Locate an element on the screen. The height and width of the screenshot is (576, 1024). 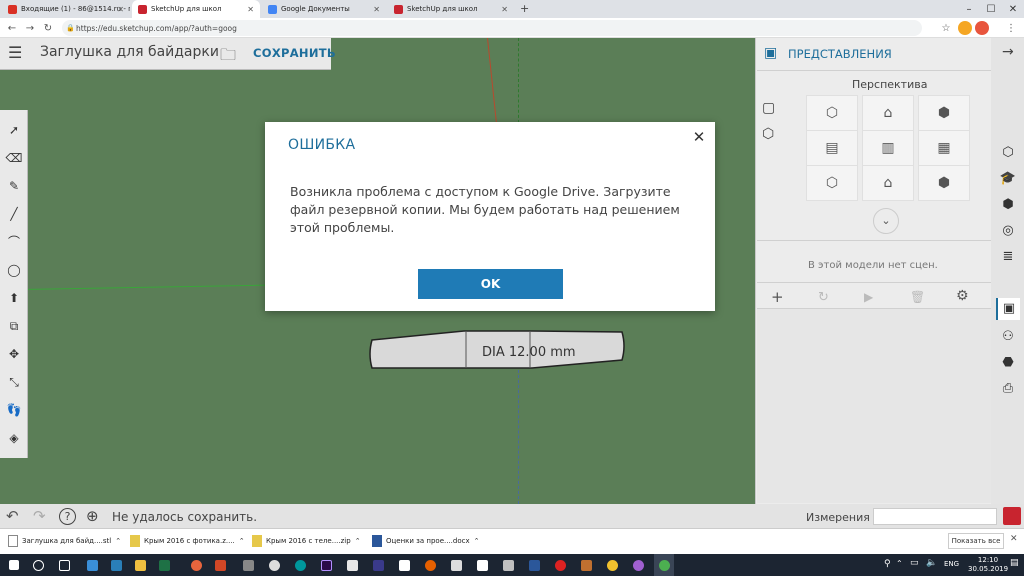
excel-app-icon is located at coordinates (164, 565).